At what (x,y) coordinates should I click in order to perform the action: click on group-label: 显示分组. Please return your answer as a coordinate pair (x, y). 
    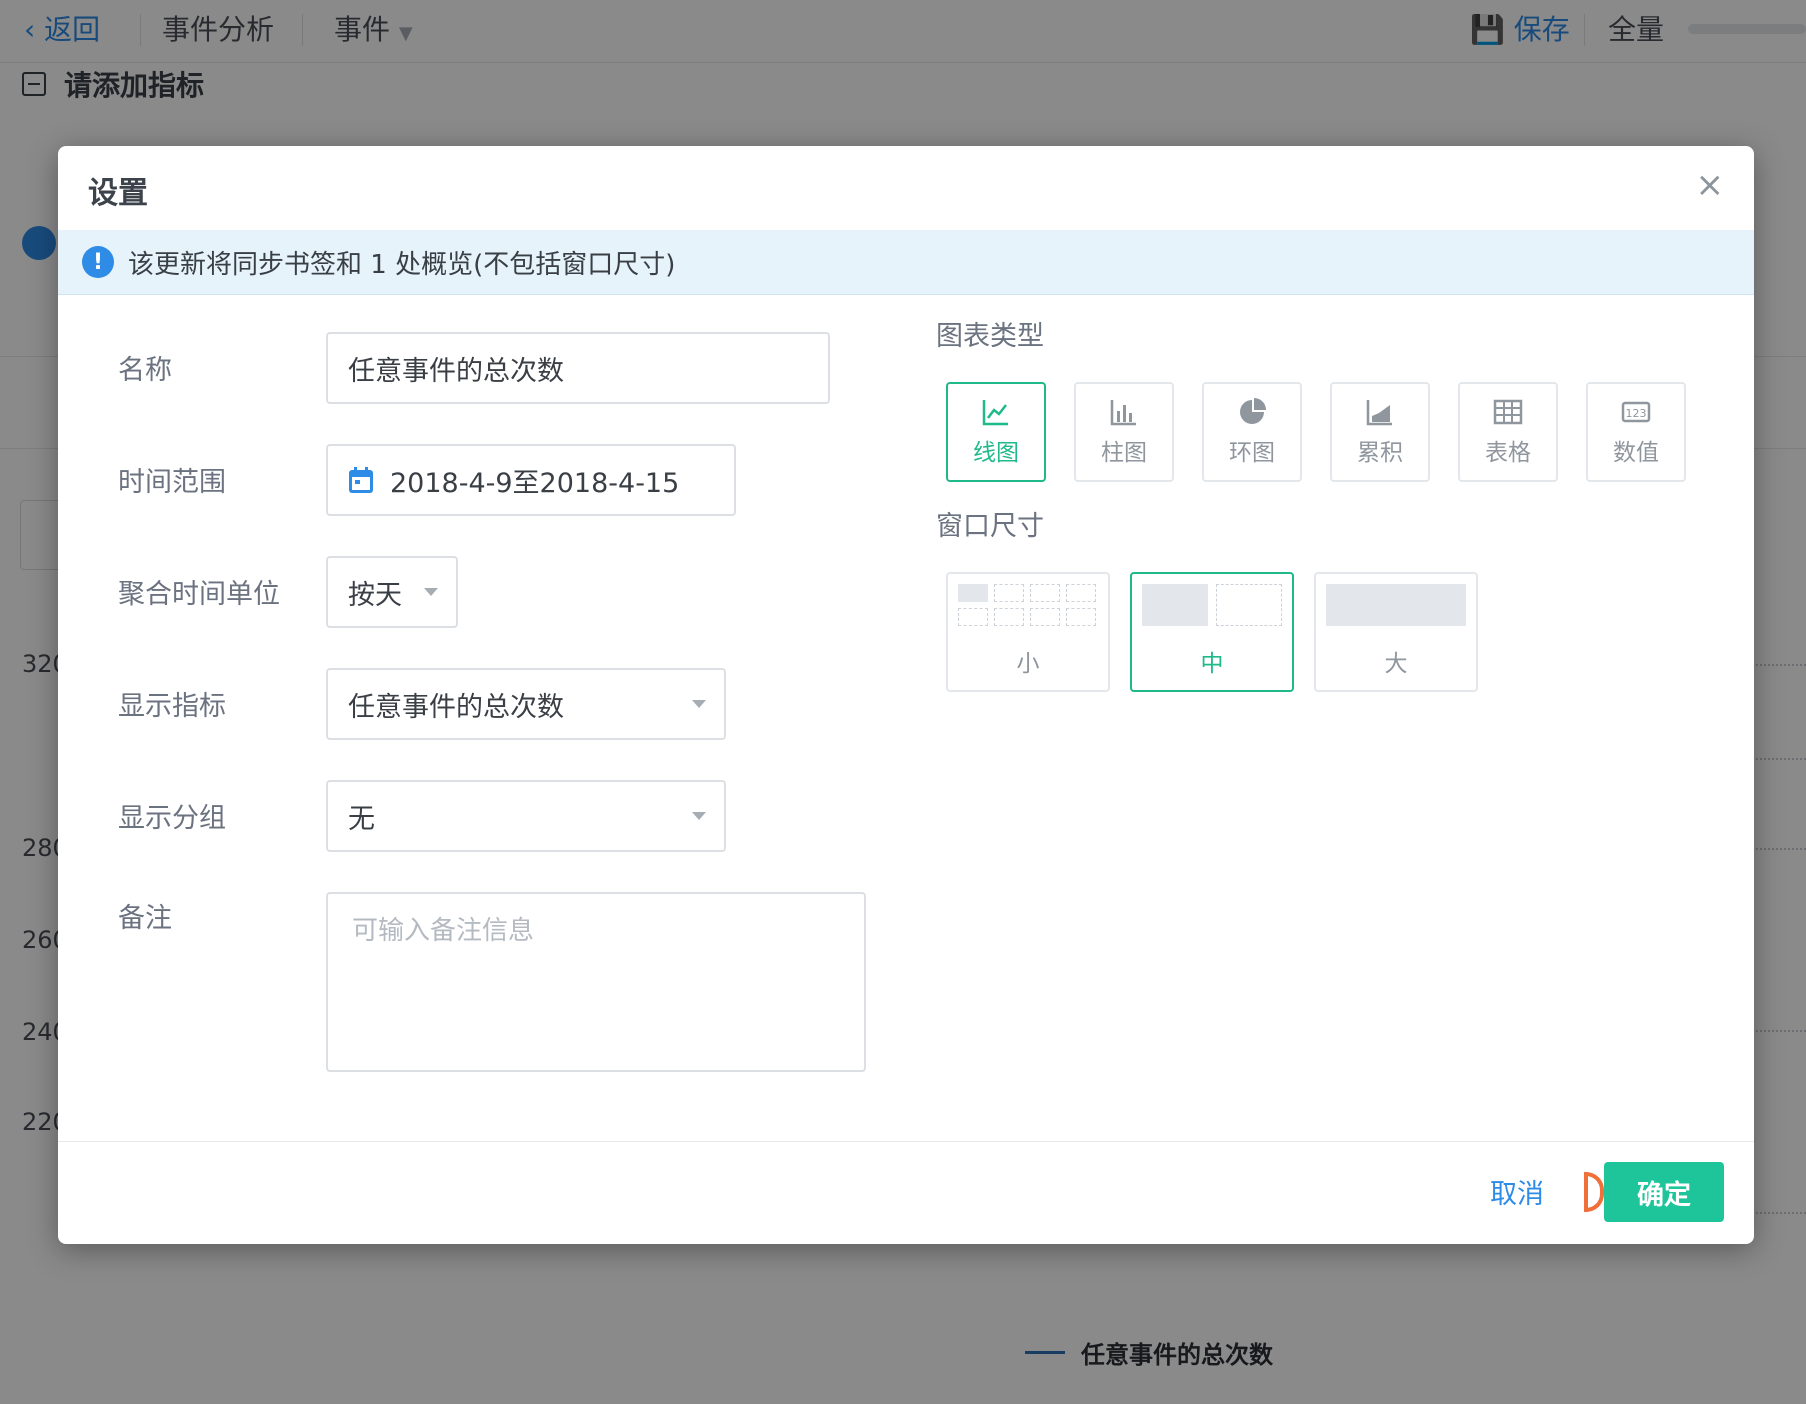
    Looking at the image, I should click on (172, 818).